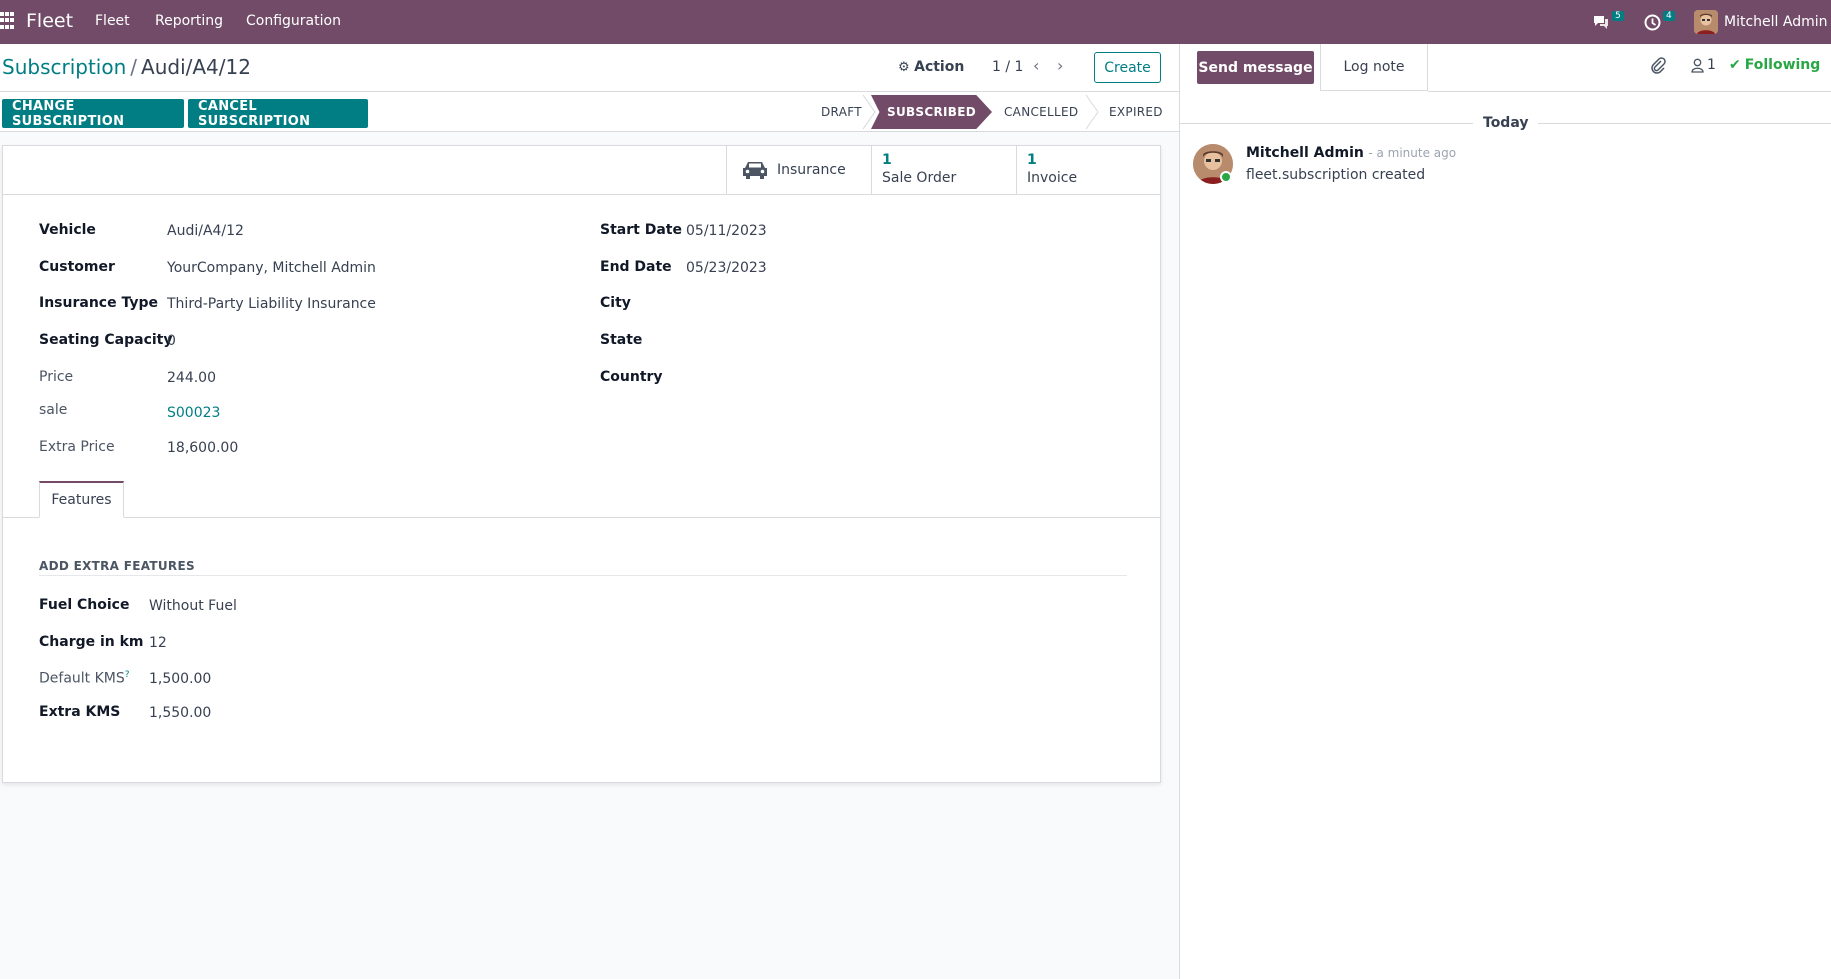 The image size is (1831, 979). Describe the element at coordinates (1629, 91) in the screenshot. I see `chatter-top-divider` at that location.